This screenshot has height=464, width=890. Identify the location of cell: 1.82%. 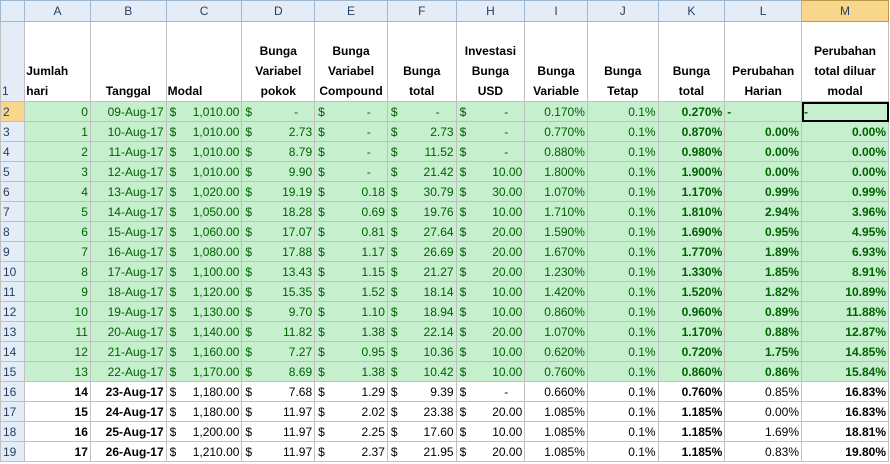
(763, 291).